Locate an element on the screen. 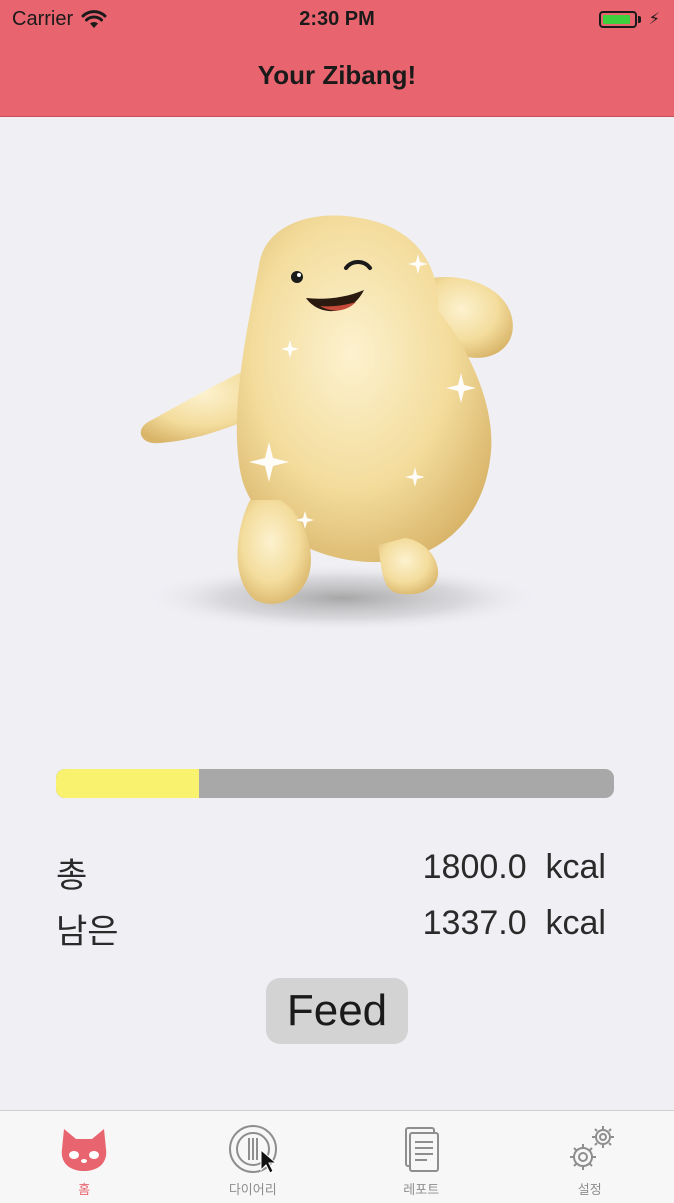 The width and height of the screenshot is (674, 1203). charging-bolt-icon: ⚡ is located at coordinates (654, 19).